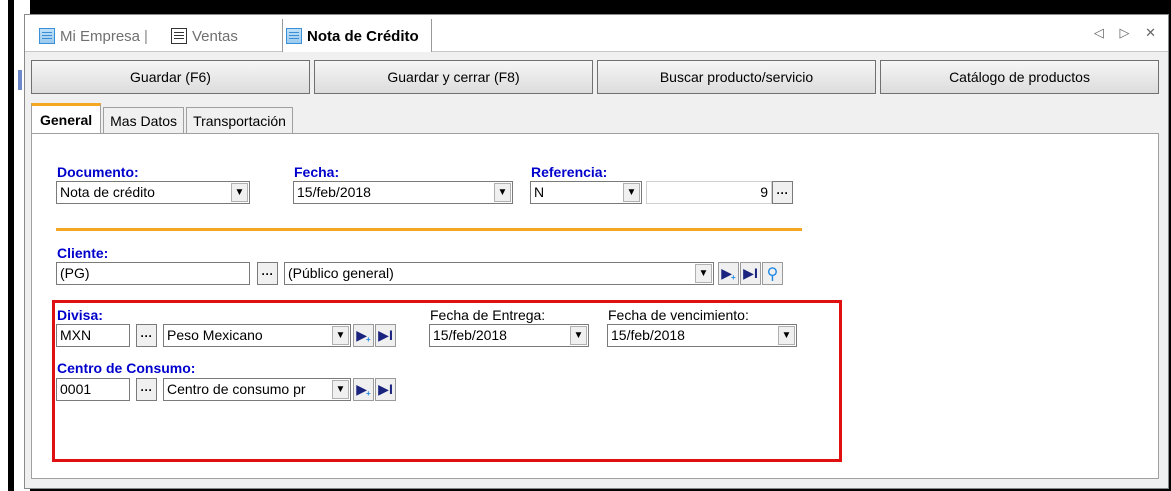  What do you see at coordinates (93, 389) in the screenshot?
I see `centro-consumo-code-input: 0001` at bounding box center [93, 389].